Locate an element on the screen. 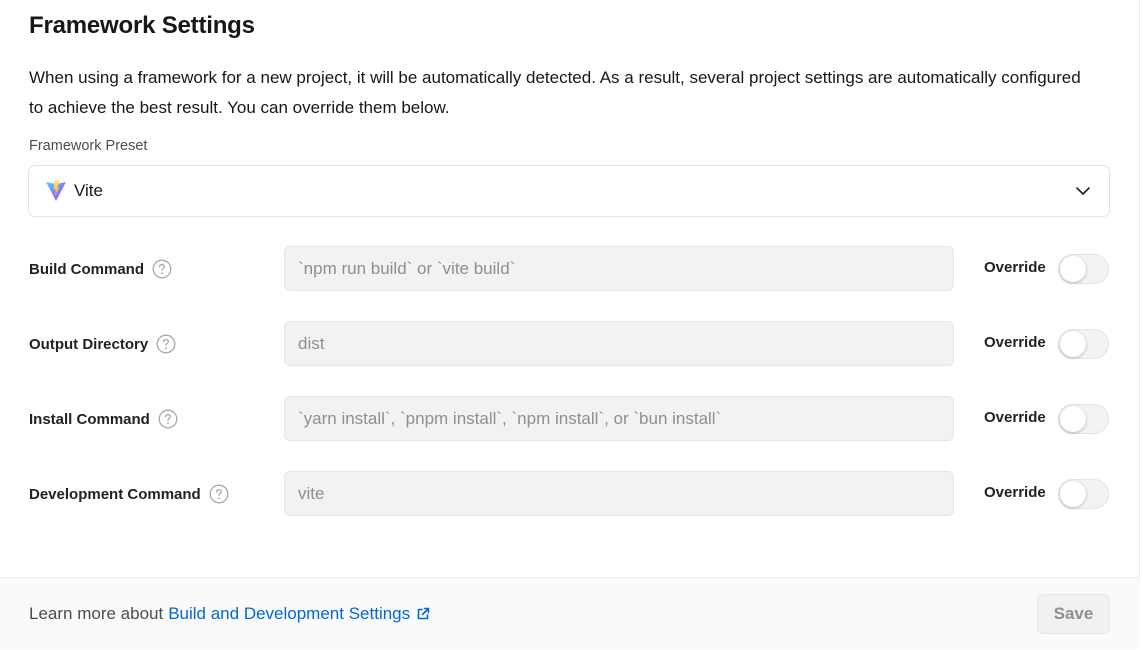 This screenshot has height=650, width=1143. output-directory-label: Output Directory is located at coordinates (89, 344).